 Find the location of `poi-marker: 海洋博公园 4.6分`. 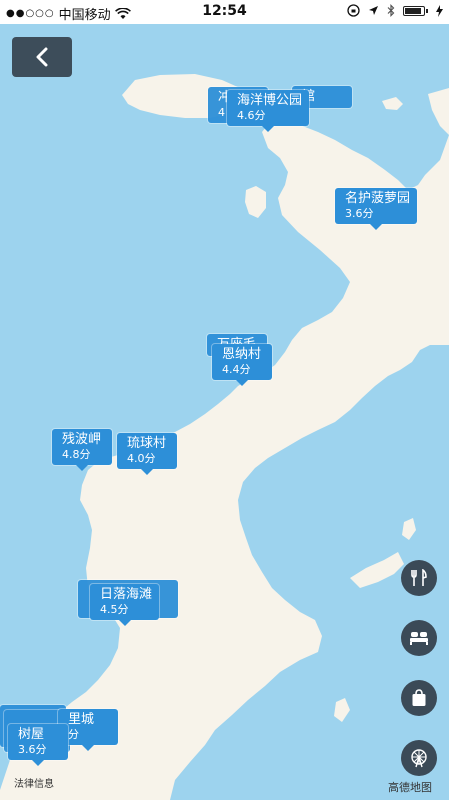

poi-marker: 海洋博公园 4.6分 is located at coordinates (268, 111).